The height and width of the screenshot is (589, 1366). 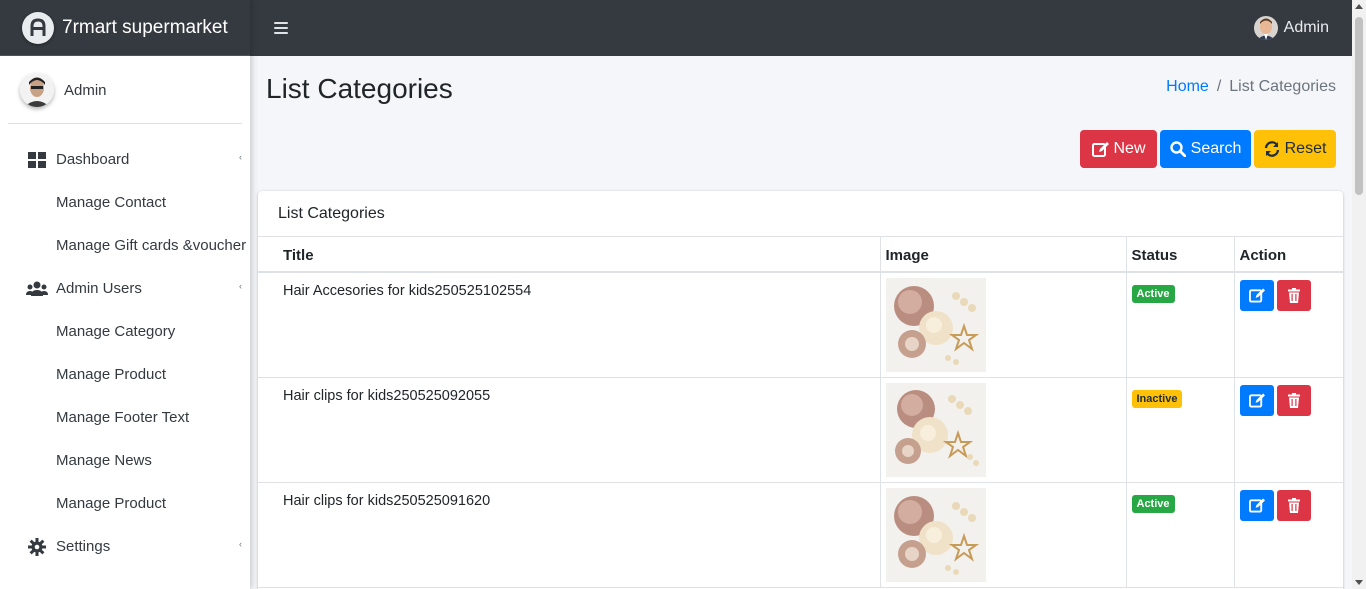 What do you see at coordinates (800, 214) in the screenshot?
I see `card-title: List Categories` at bounding box center [800, 214].